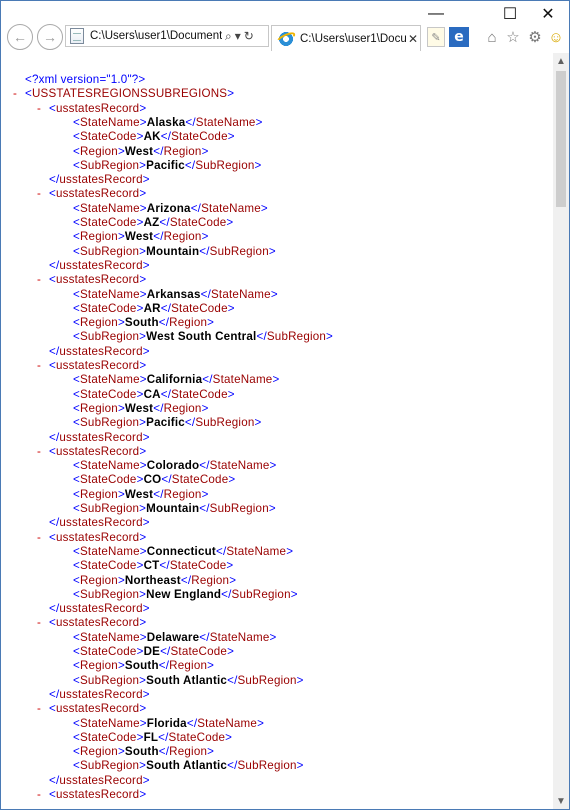 This screenshot has width=570, height=810. What do you see at coordinates (238, 36) in the screenshot?
I see `chevron-down-icon: ▾` at bounding box center [238, 36].